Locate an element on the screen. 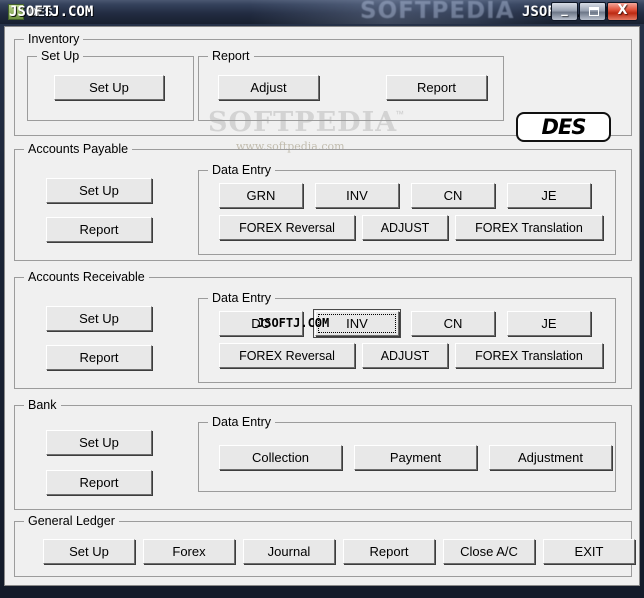 The width and height of the screenshot is (644, 598). app-icon is located at coordinates (16, 12).